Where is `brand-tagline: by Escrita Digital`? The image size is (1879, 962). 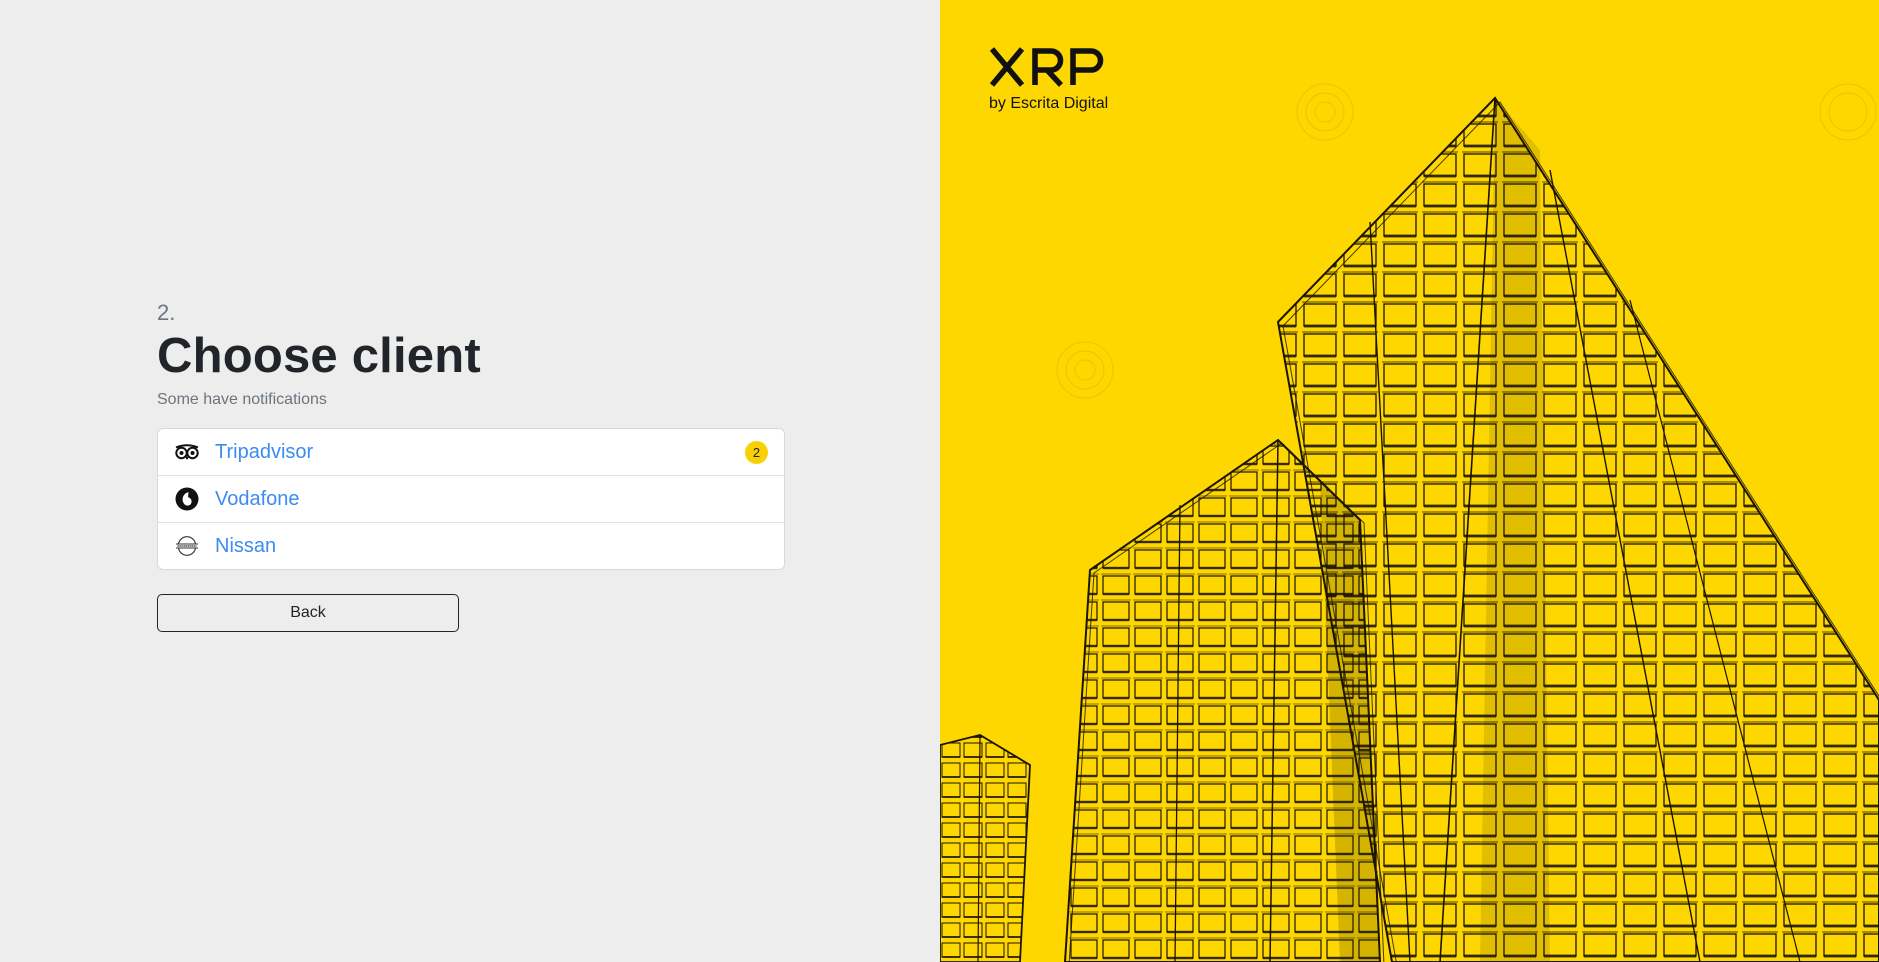
brand-tagline: by Escrita Digital is located at coordinates (1049, 103).